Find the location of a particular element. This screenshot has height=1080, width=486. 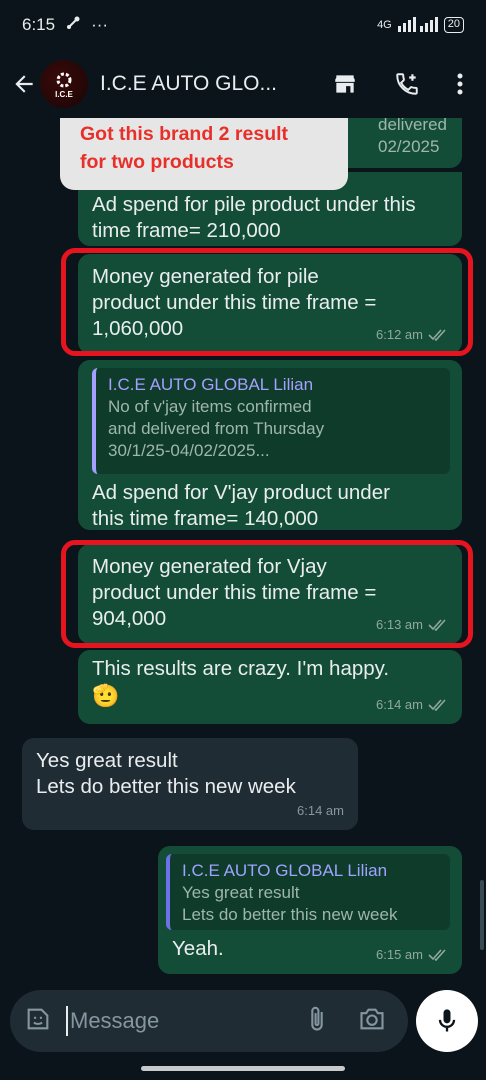

mic-icon is located at coordinates (447, 1020).